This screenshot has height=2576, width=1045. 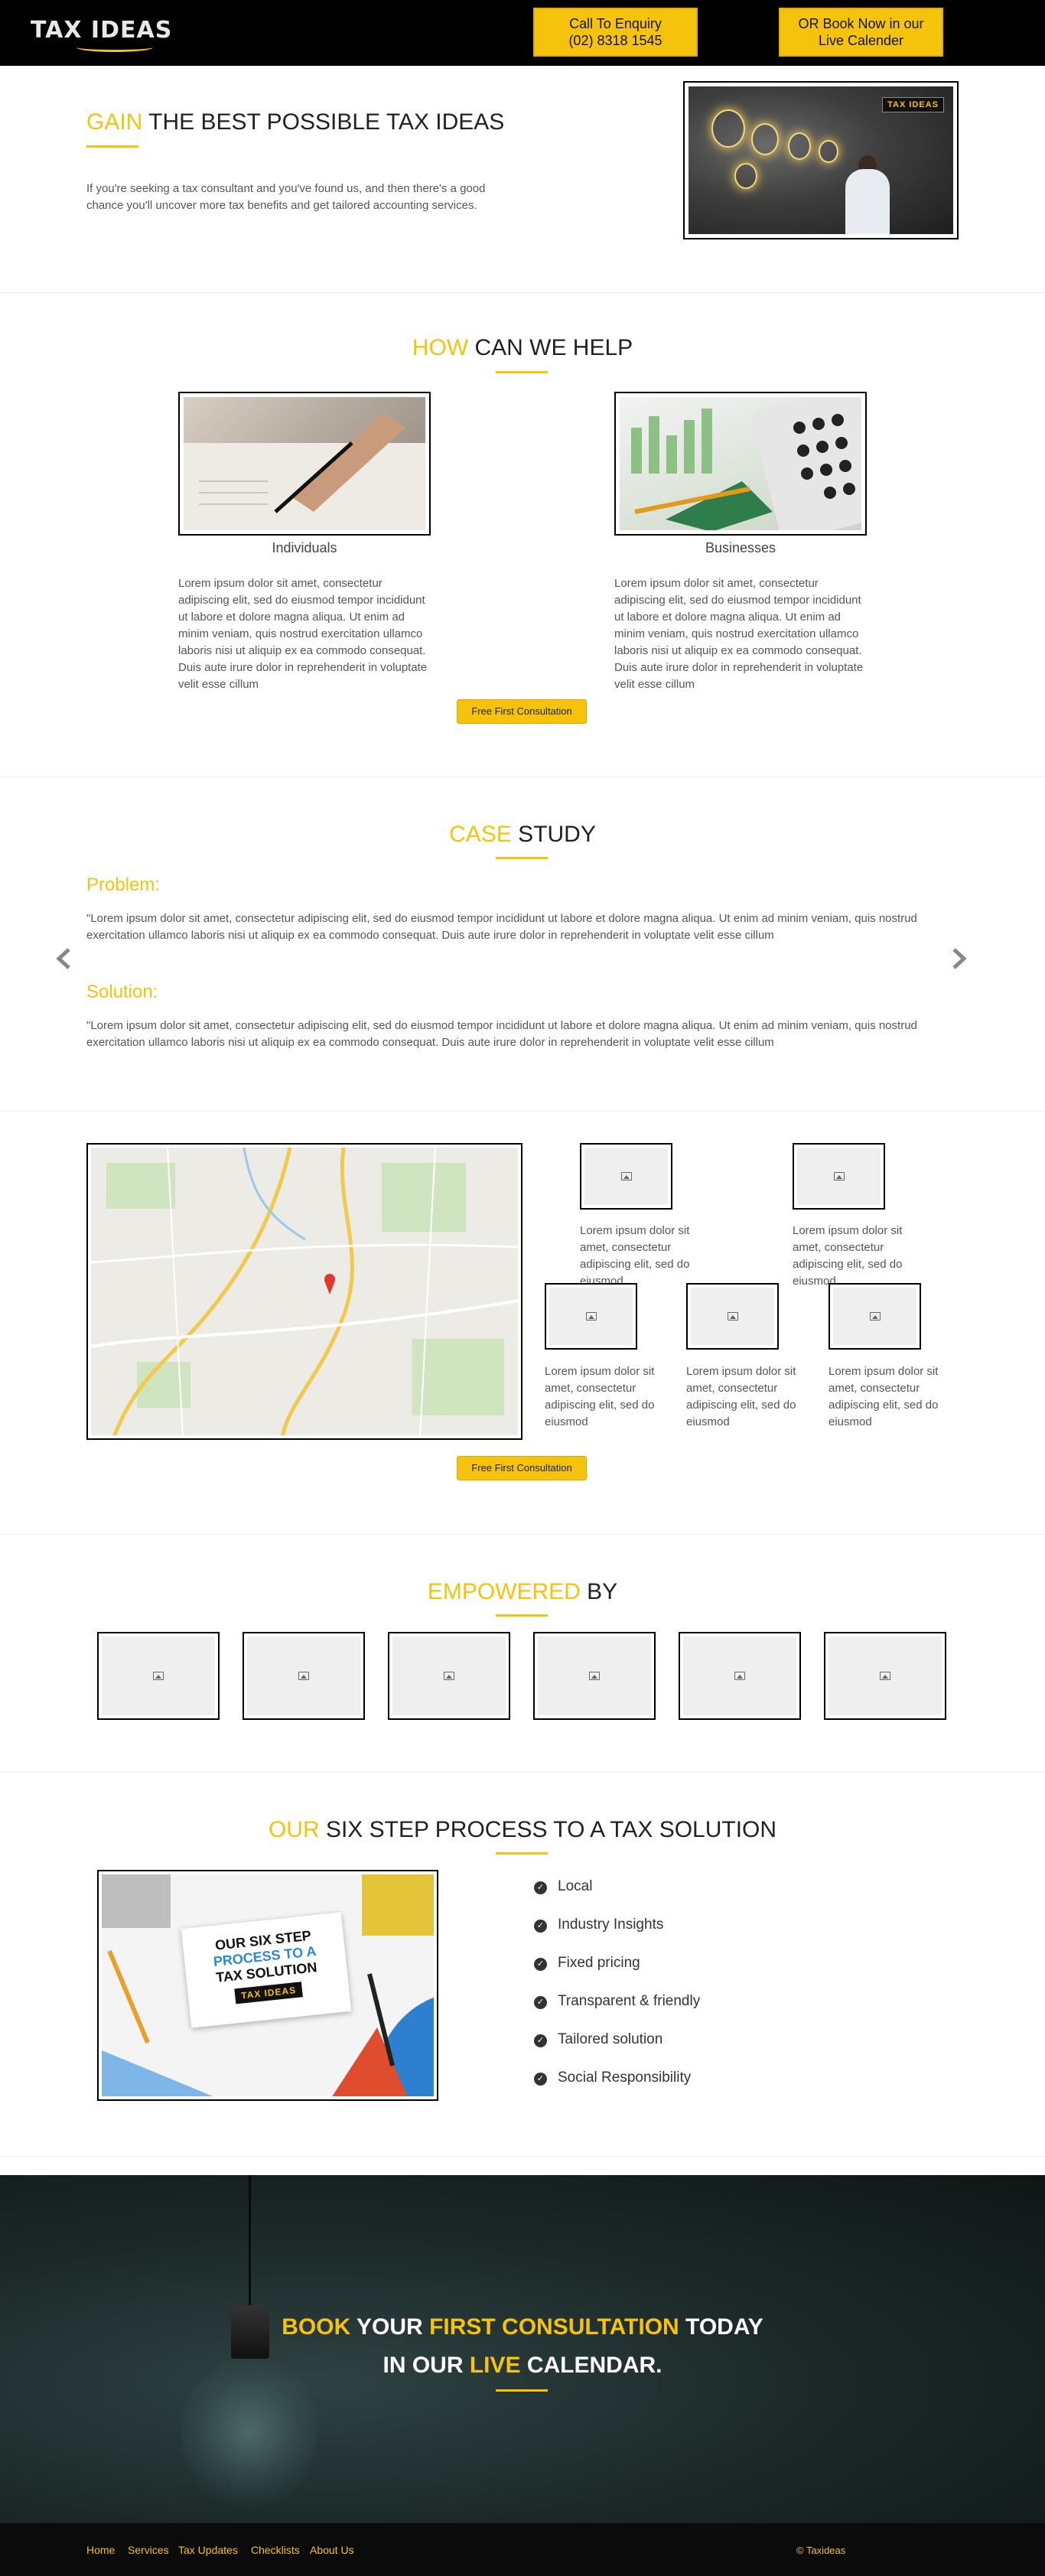 I want to click on hero-image-badge: TAX IDEAS, so click(x=913, y=105).